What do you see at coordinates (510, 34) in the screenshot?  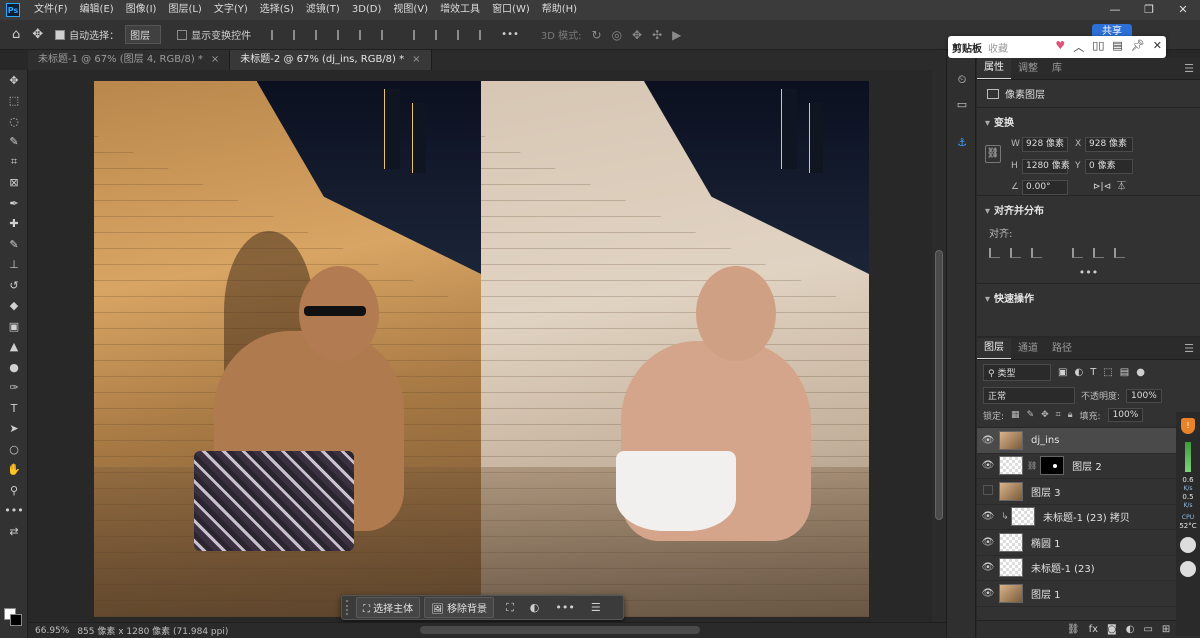 I see `more-options-button: •••` at bounding box center [510, 34].